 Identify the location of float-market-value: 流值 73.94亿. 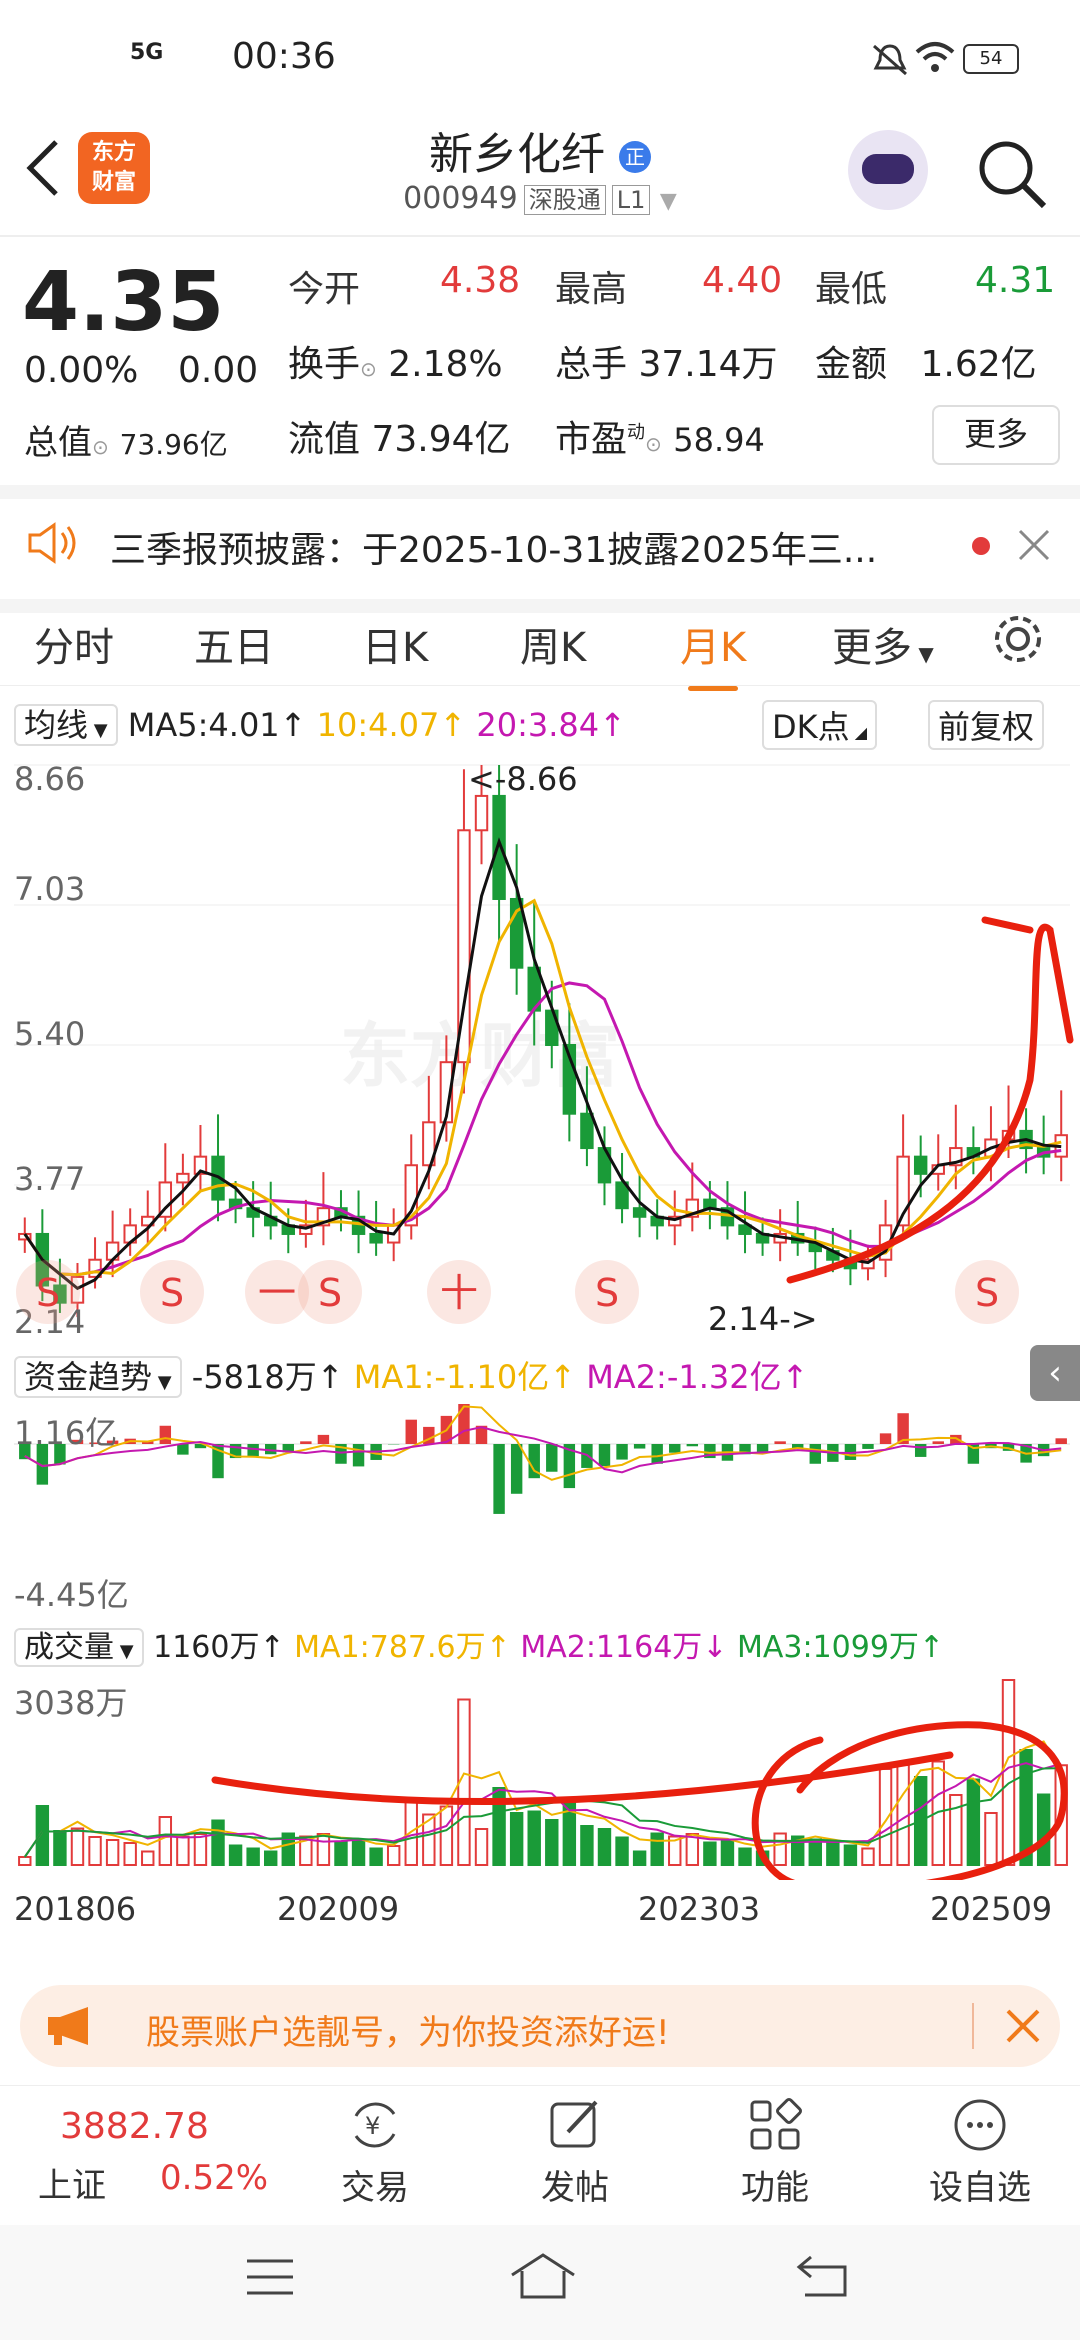
(399, 439).